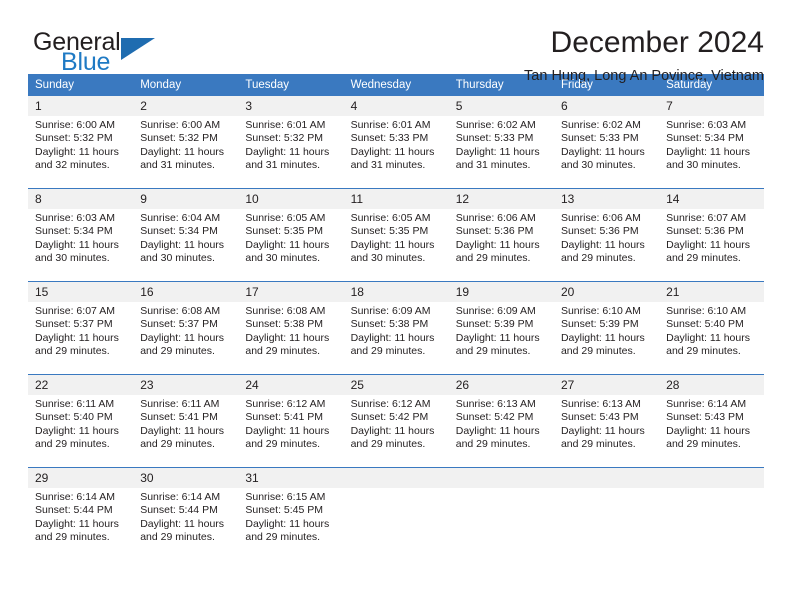 This screenshot has height=612, width=792. Describe the element at coordinates (501, 524) in the screenshot. I see `day-cell-empty` at that location.